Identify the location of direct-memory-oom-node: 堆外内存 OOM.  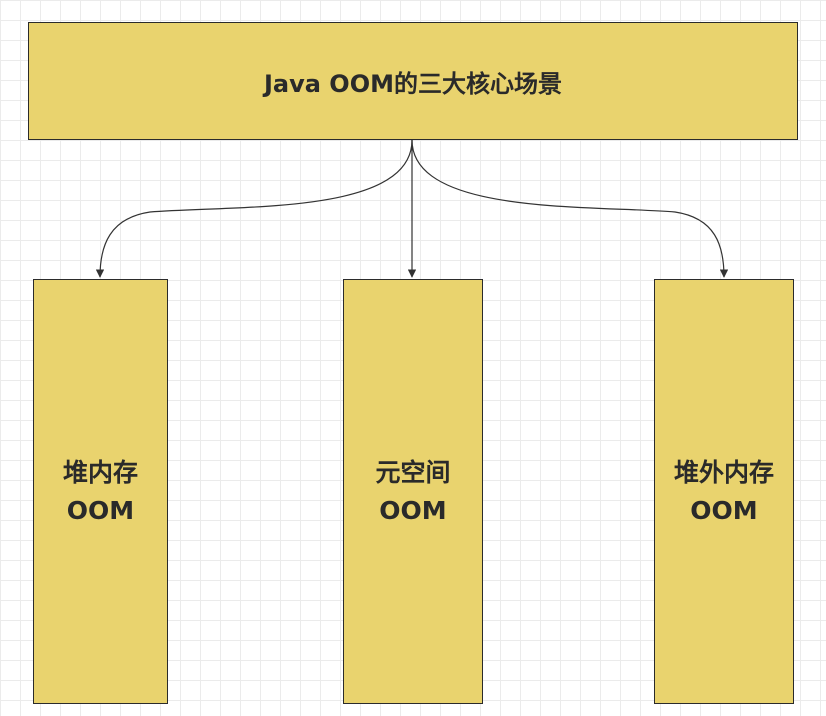
(724, 491).